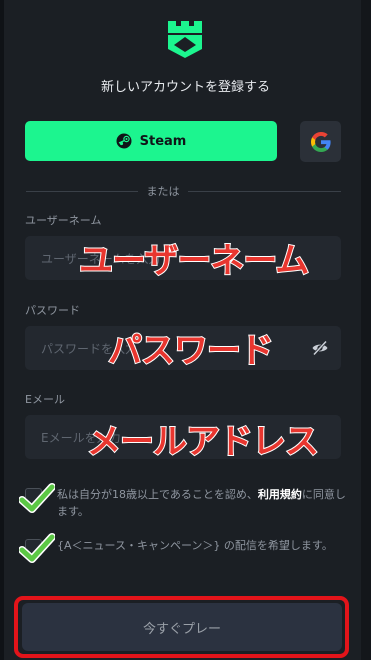 This screenshot has width=371, height=660. What do you see at coordinates (280, 494) in the screenshot?
I see `terms-link: 利用規約` at bounding box center [280, 494].